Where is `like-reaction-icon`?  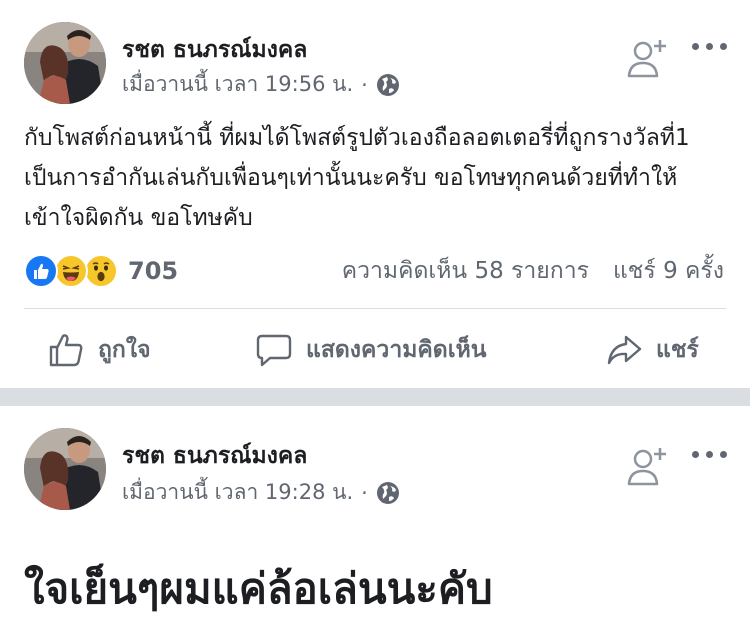
like-reaction-icon is located at coordinates (41, 271).